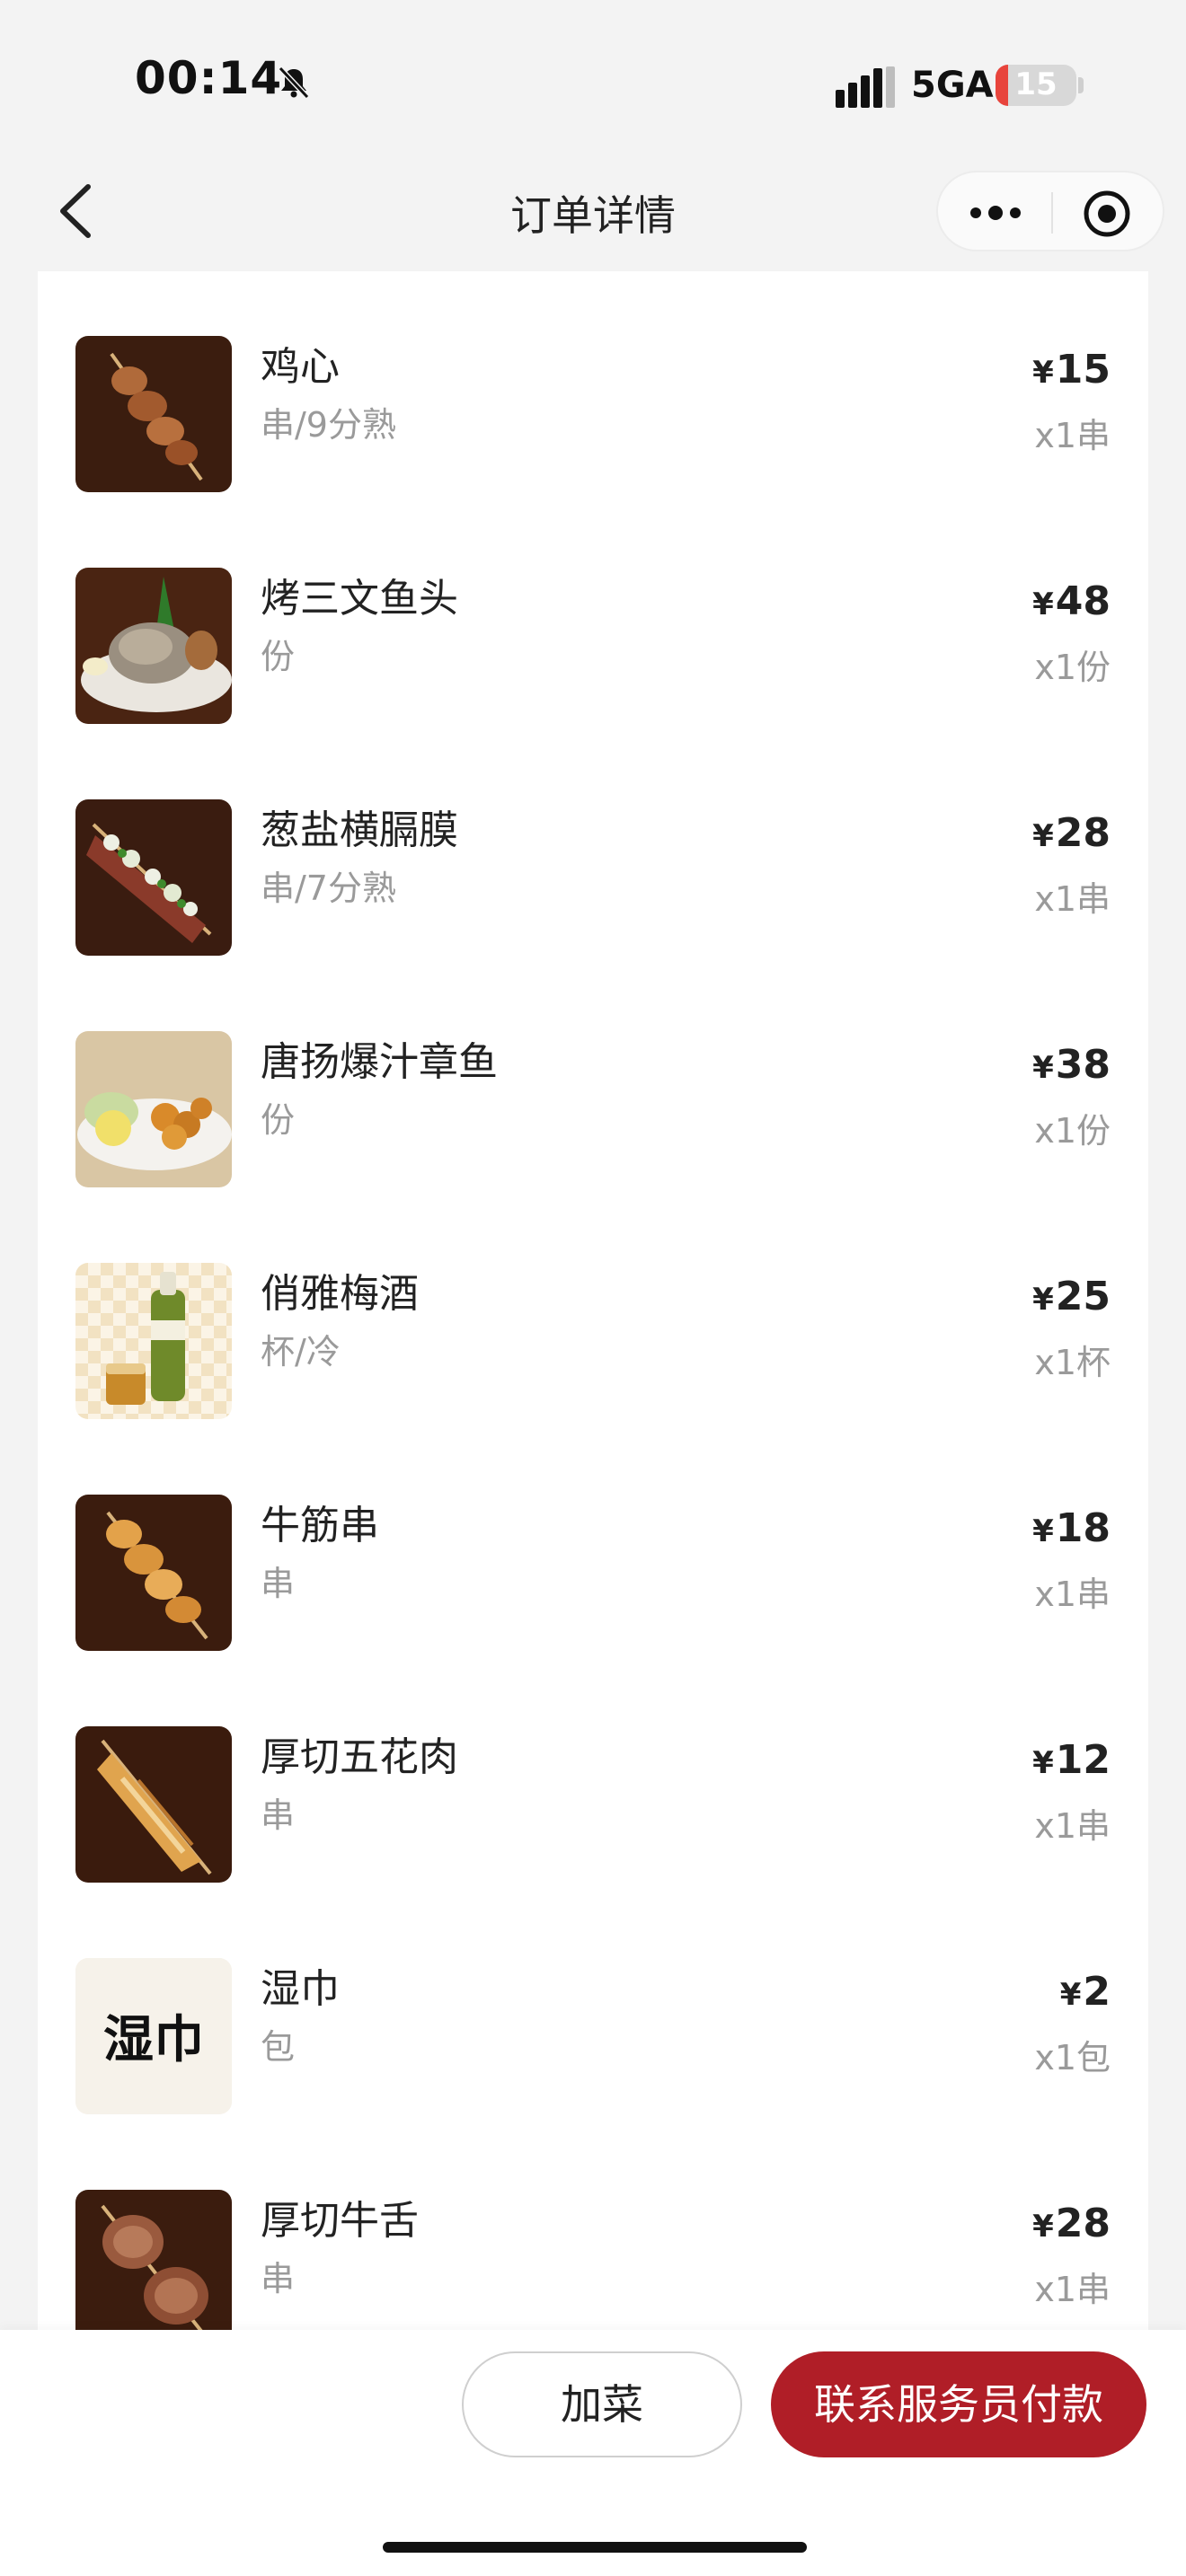  Describe the element at coordinates (1083, 370) in the screenshot. I see `price-value: 15` at that location.